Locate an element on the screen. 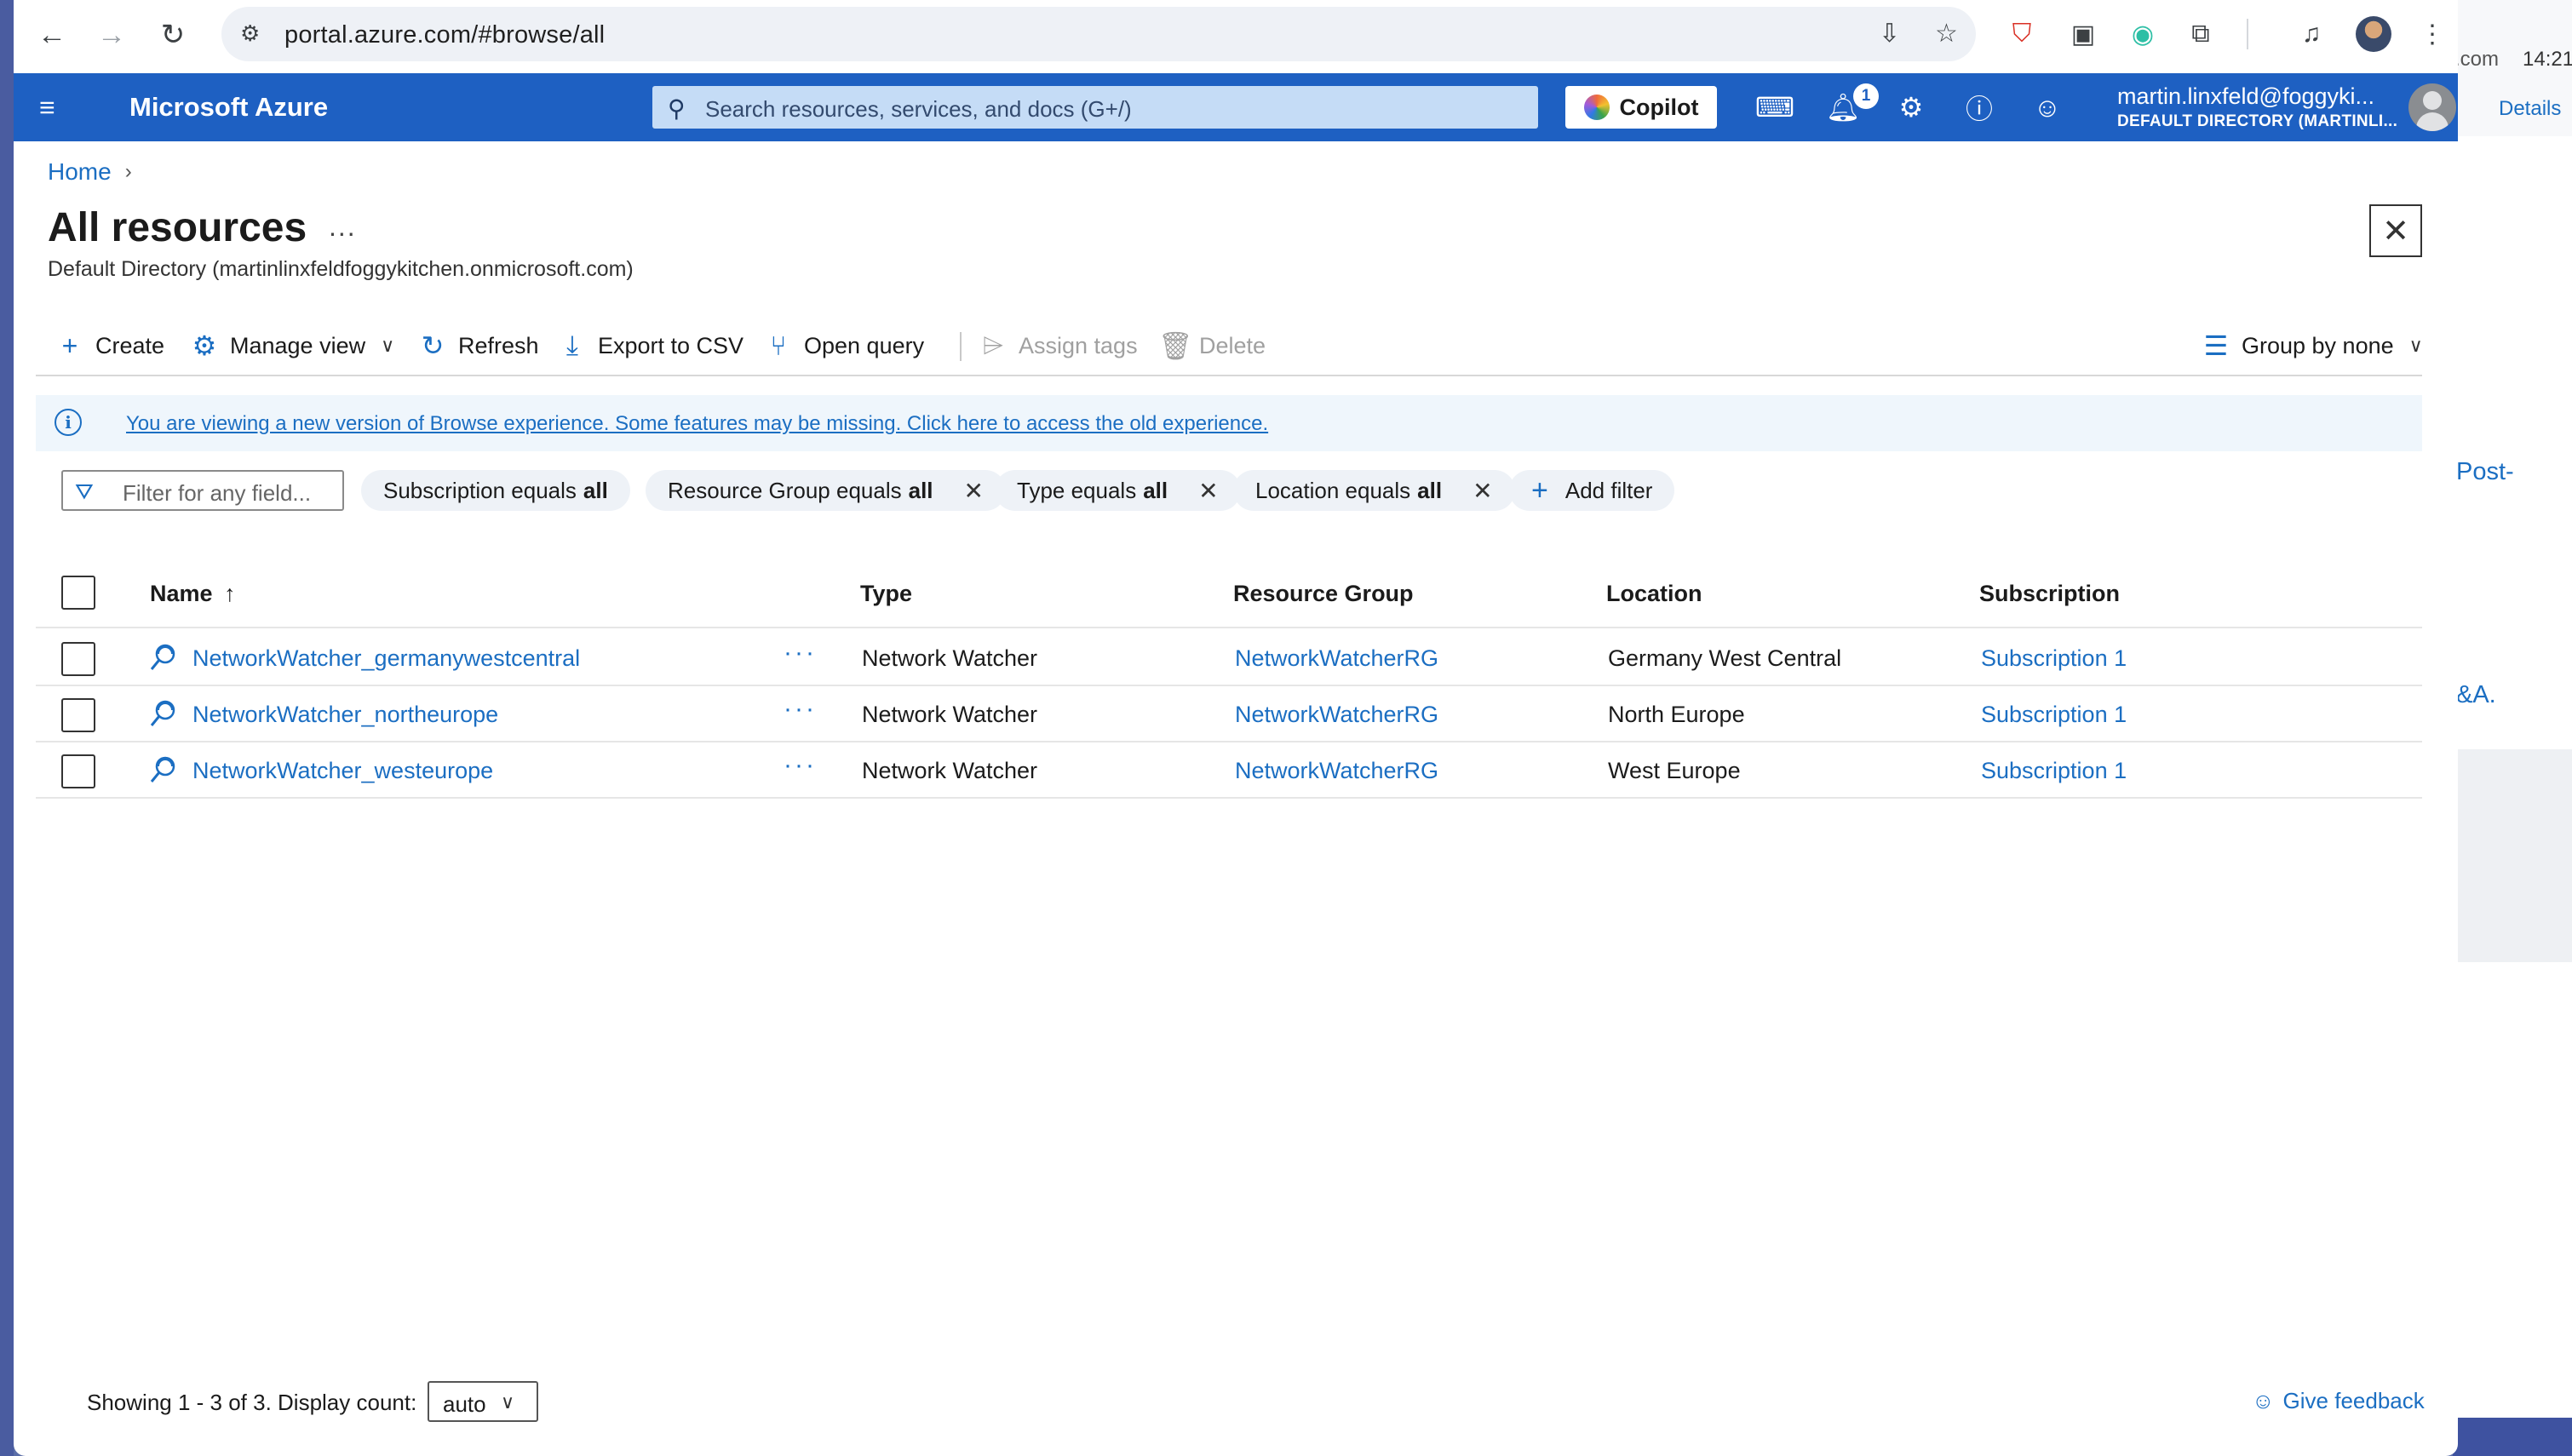 The image size is (2572, 1456). breadcrumb: Home › is located at coordinates (90, 172).